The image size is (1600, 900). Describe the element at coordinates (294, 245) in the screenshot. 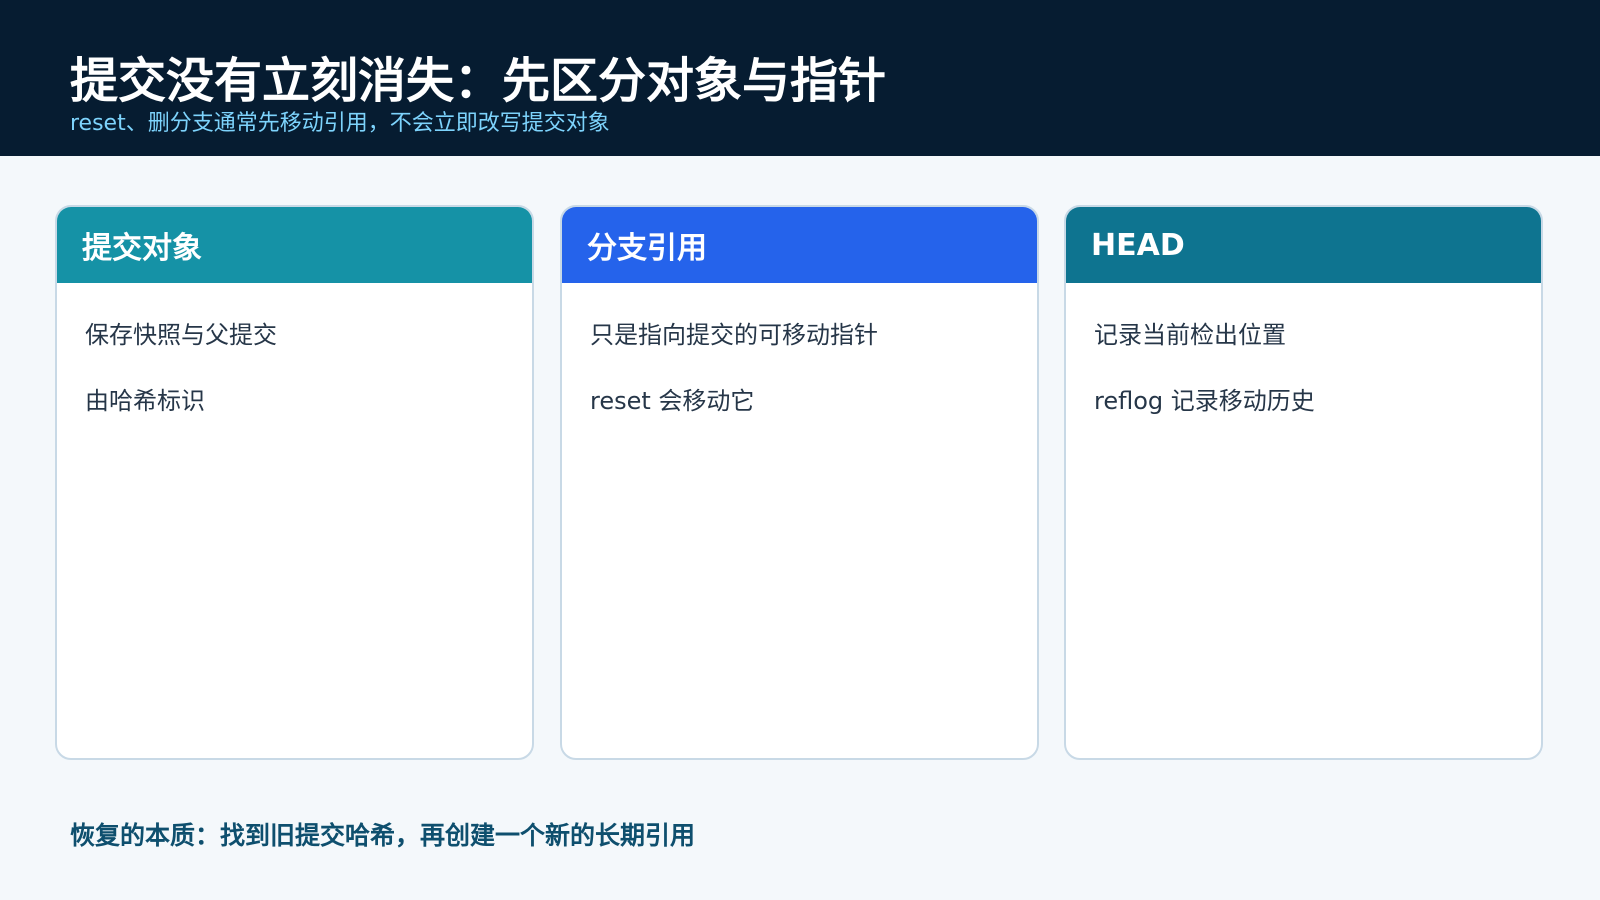

I see `card-heading: 提交对象` at that location.